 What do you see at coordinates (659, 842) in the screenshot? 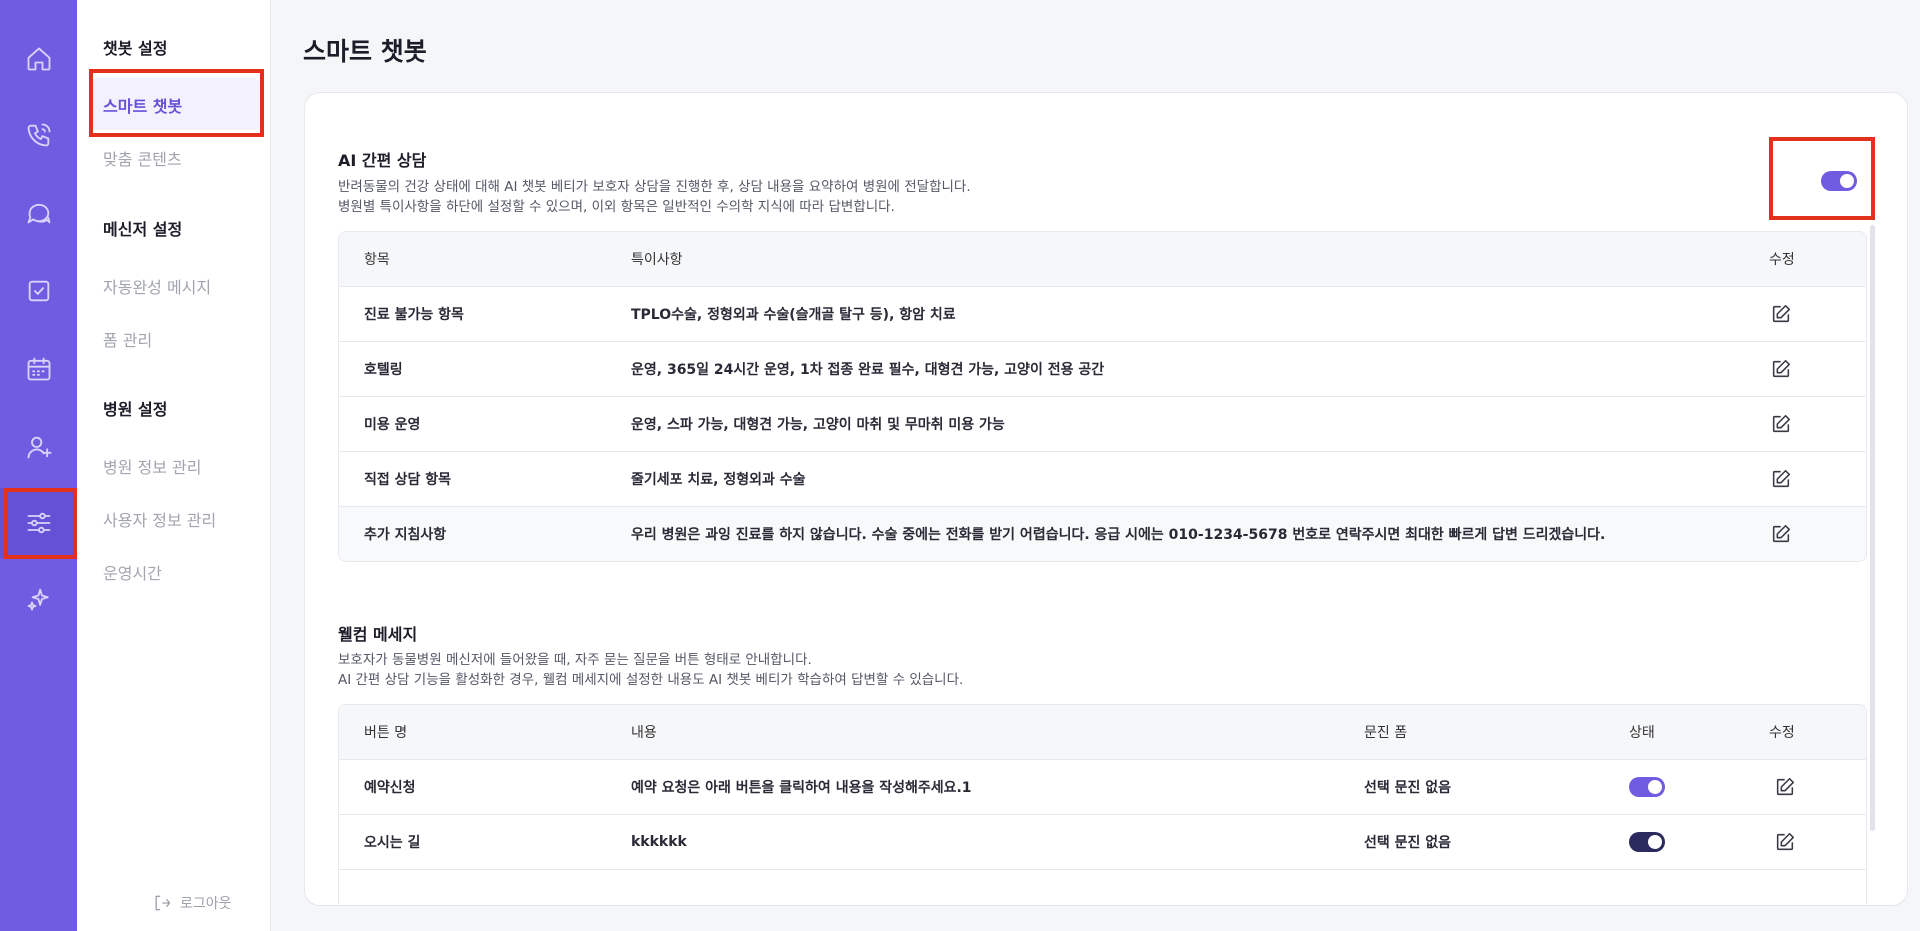
I see `row-content: kkkkkk` at bounding box center [659, 842].